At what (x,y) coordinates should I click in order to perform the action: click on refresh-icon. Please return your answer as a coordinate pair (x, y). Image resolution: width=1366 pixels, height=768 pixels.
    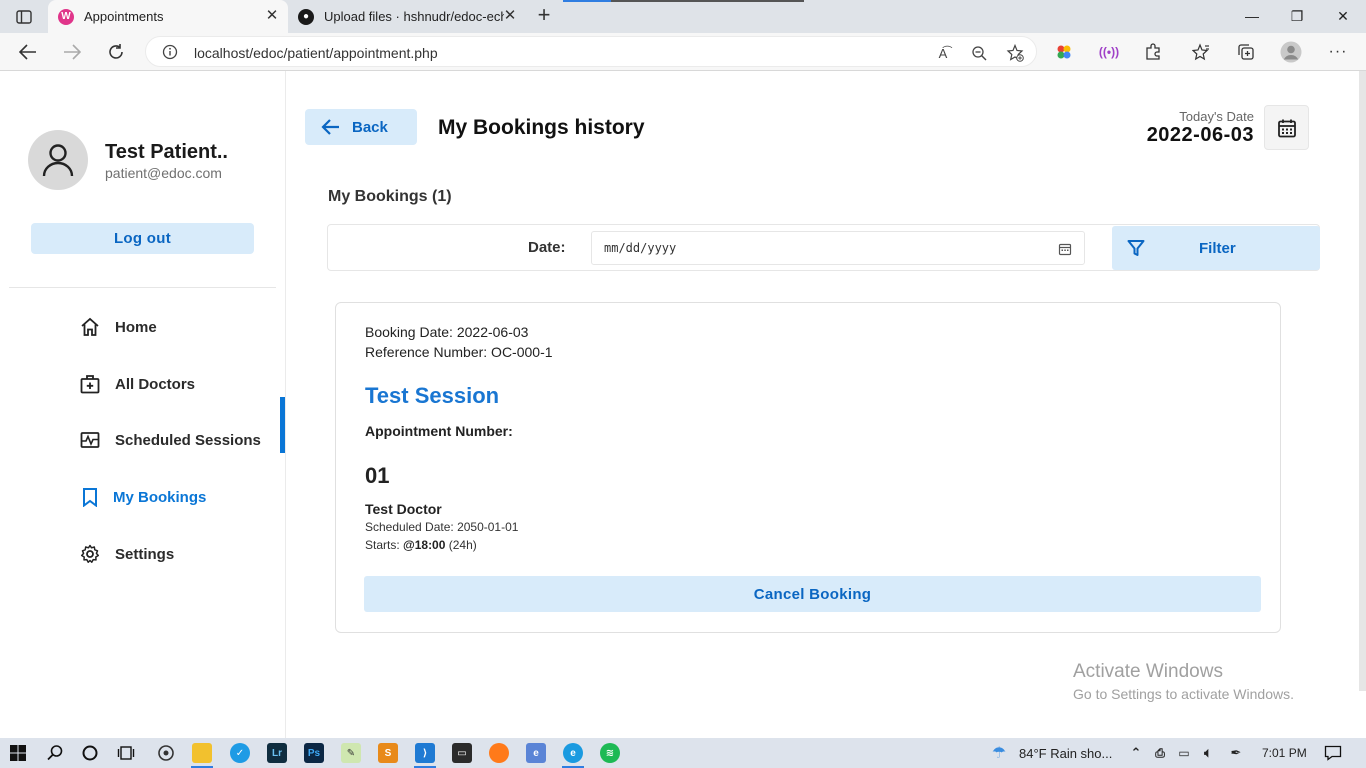
    Looking at the image, I should click on (116, 52).